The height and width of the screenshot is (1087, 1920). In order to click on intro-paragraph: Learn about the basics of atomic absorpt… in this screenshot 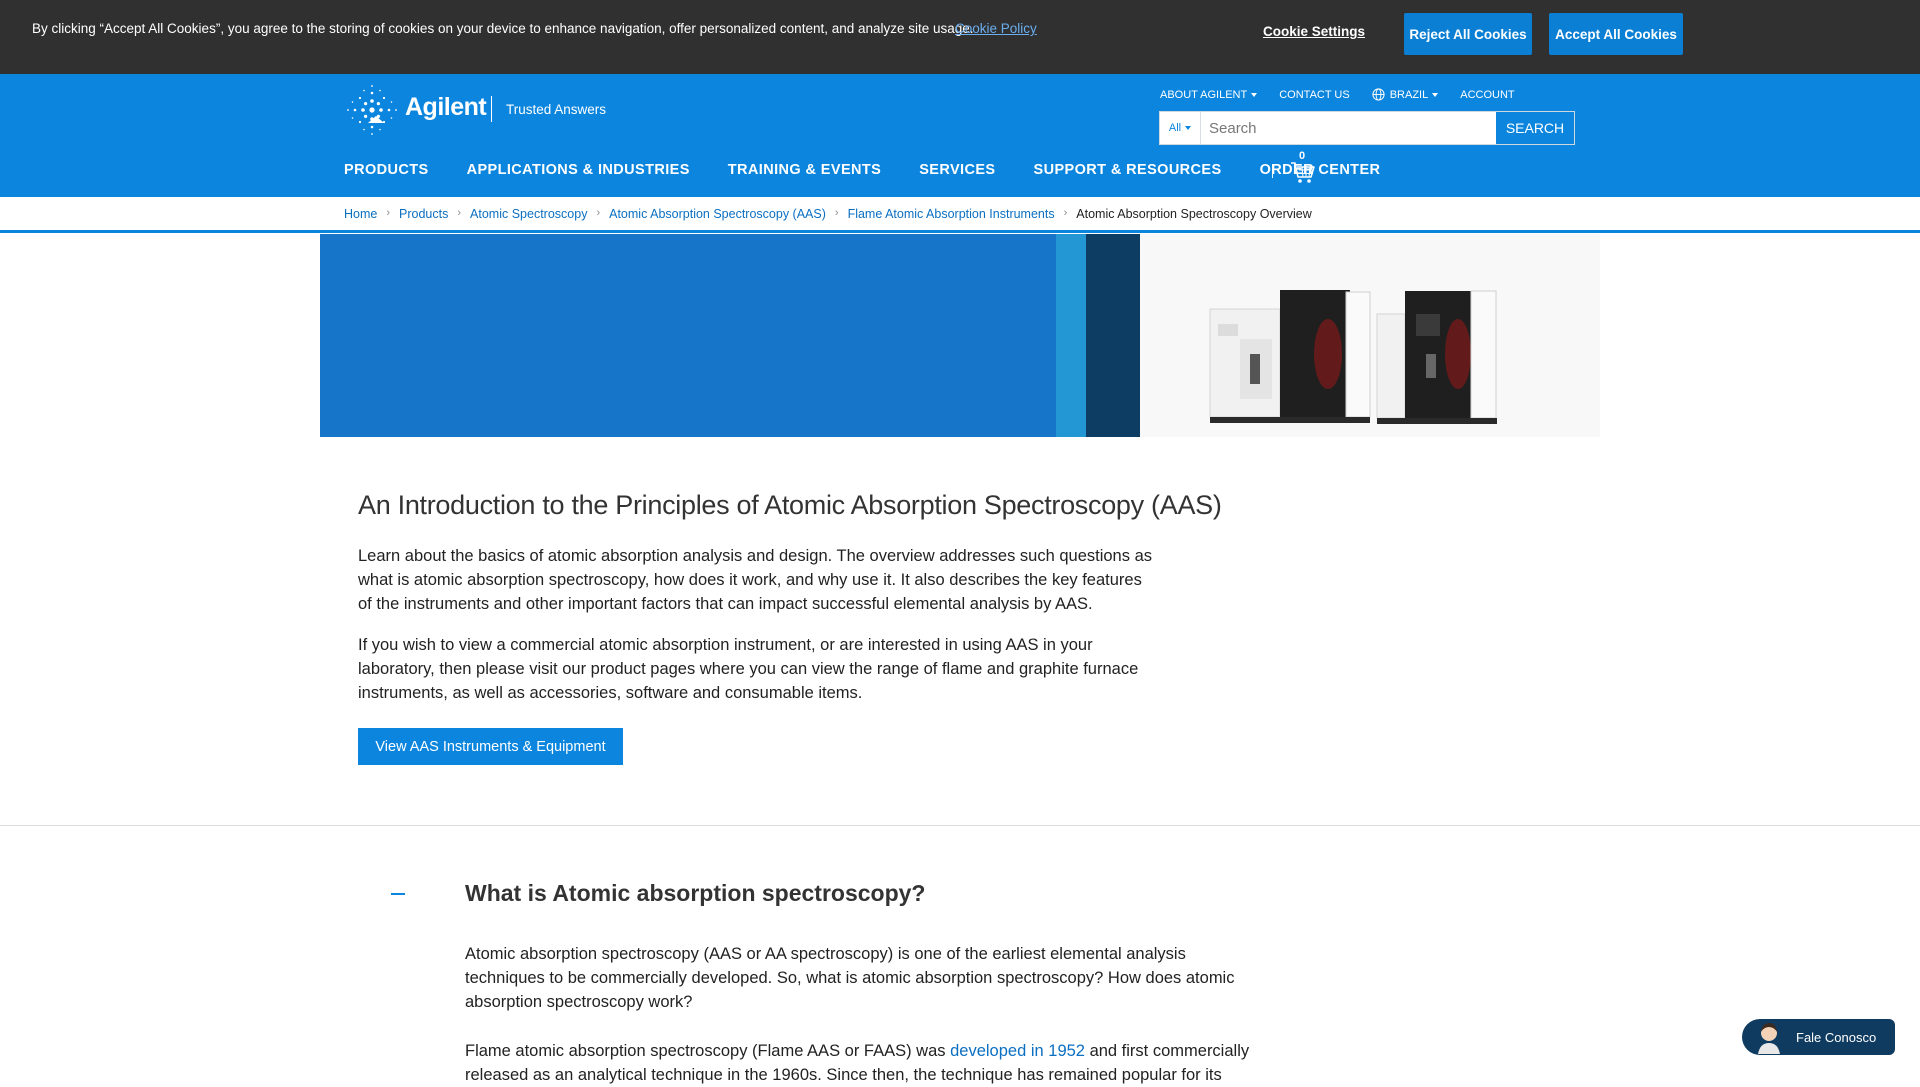, I will do `click(755, 580)`.